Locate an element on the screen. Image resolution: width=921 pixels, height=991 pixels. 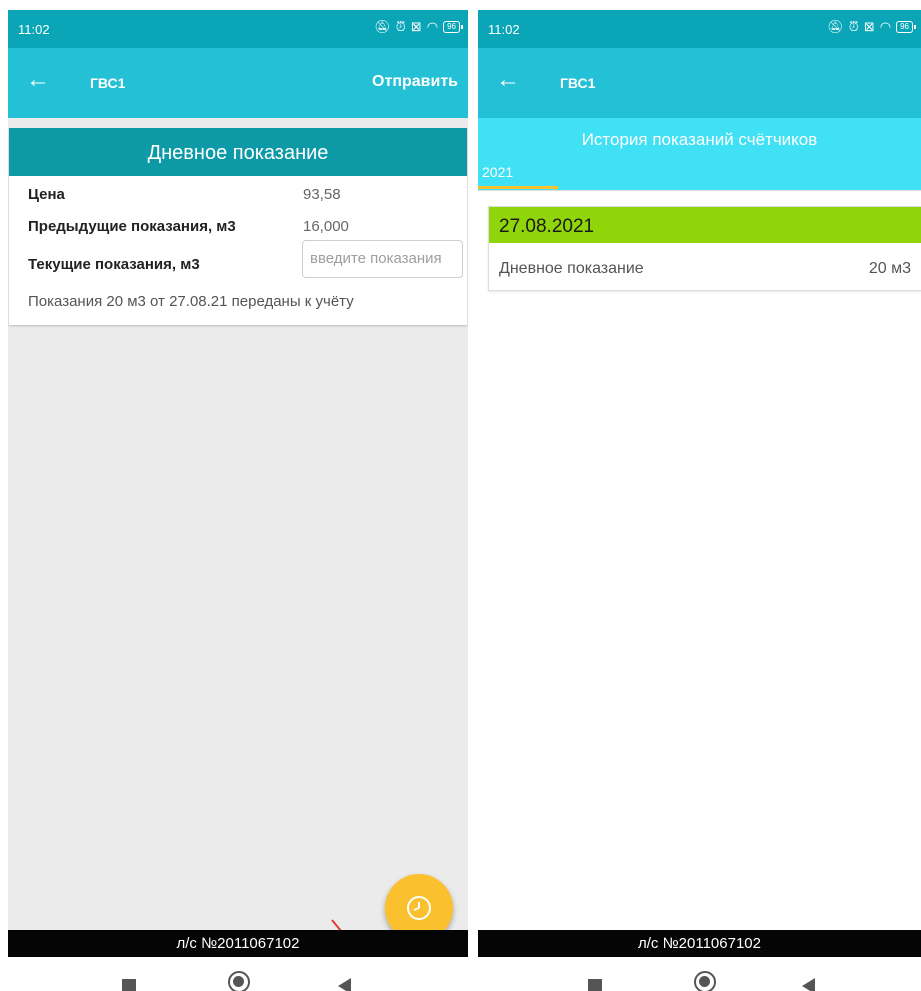
clock-icon is located at coordinates (419, 908).